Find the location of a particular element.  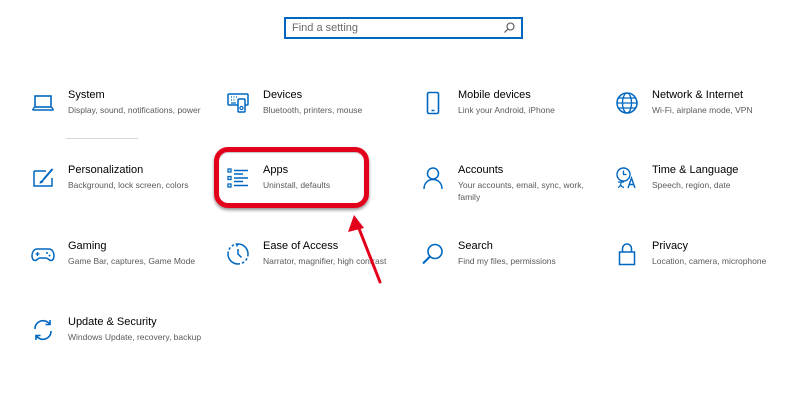

search-icon is located at coordinates (509, 28).